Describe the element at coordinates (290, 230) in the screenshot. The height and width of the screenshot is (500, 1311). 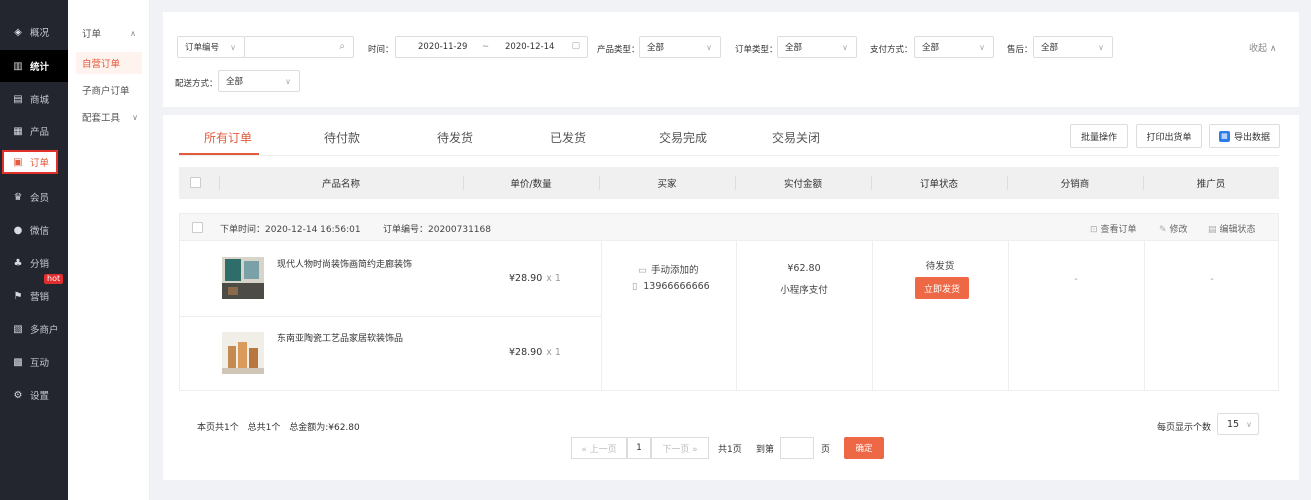
I see `order-time: 下单时间：2020-12-14 16:56:01` at that location.